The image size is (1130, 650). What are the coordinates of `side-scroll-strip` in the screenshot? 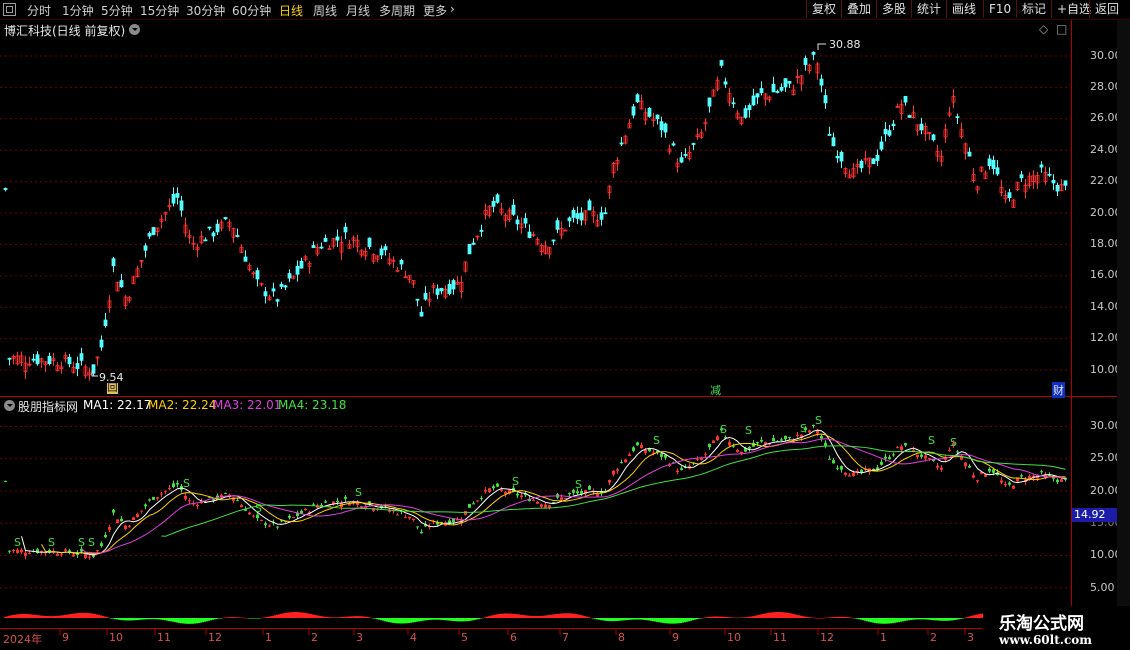 It's located at (1123, 325).